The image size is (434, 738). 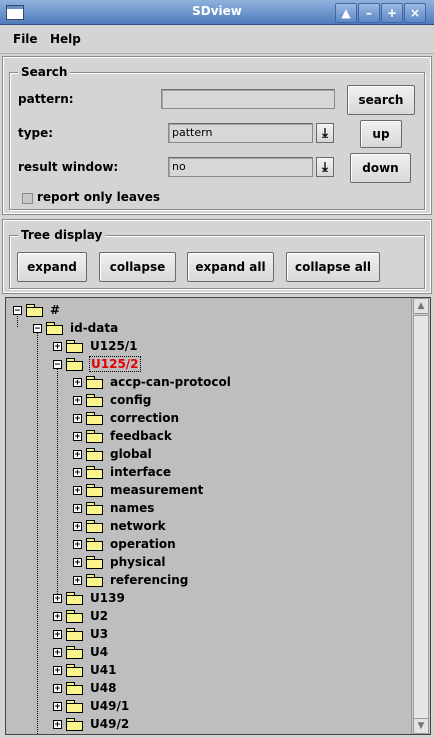 What do you see at coordinates (346, 13) in the screenshot?
I see `shade-button: ▲` at bounding box center [346, 13].